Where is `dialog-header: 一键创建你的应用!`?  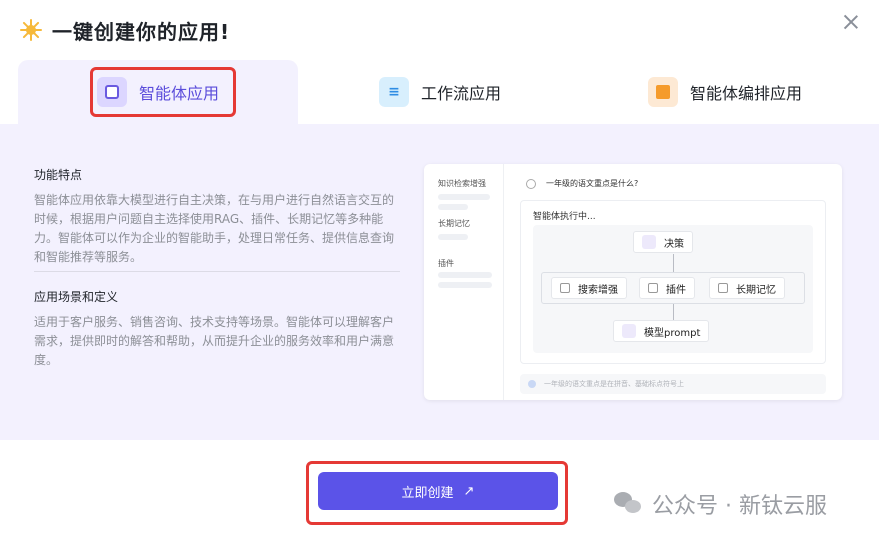
dialog-header: 一键创建你的应用! is located at coordinates (125, 30).